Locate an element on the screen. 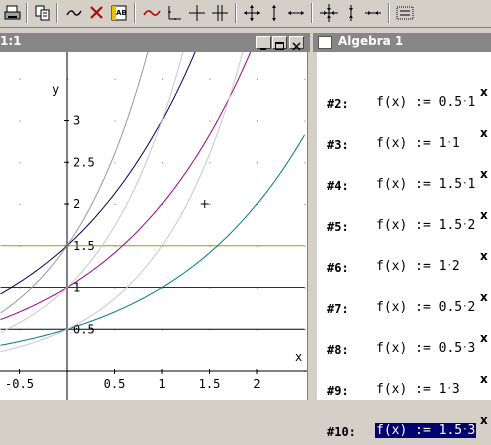 The image size is (491, 445). x-tick-label: 2 is located at coordinates (256, 384).